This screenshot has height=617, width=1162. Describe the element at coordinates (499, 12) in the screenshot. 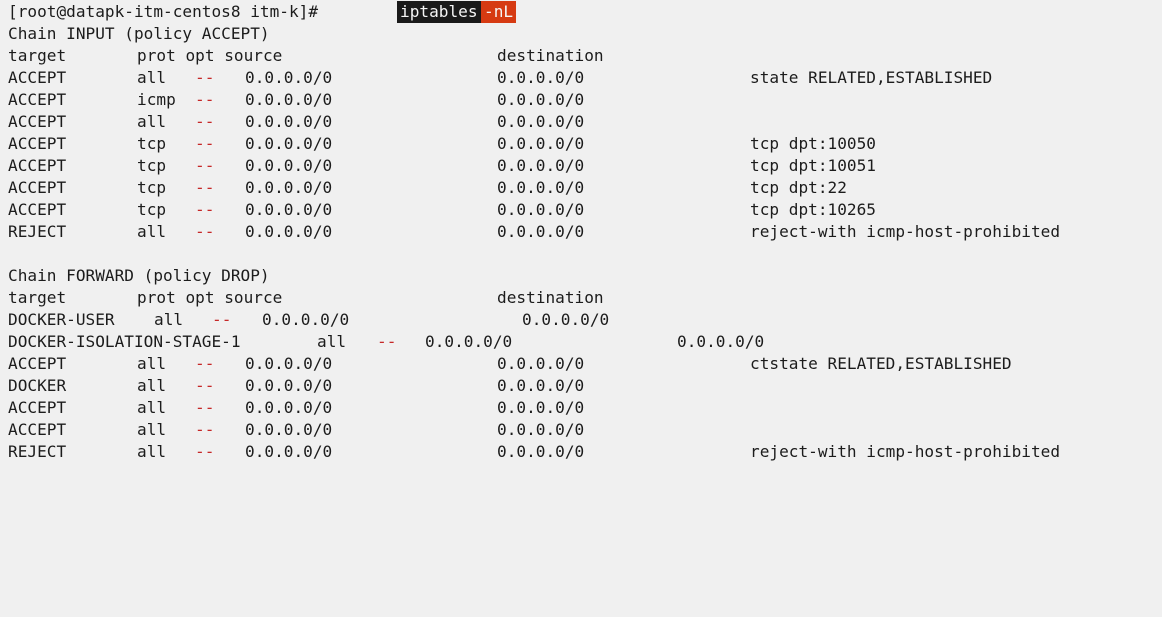

I see `command-flag: -nL` at that location.